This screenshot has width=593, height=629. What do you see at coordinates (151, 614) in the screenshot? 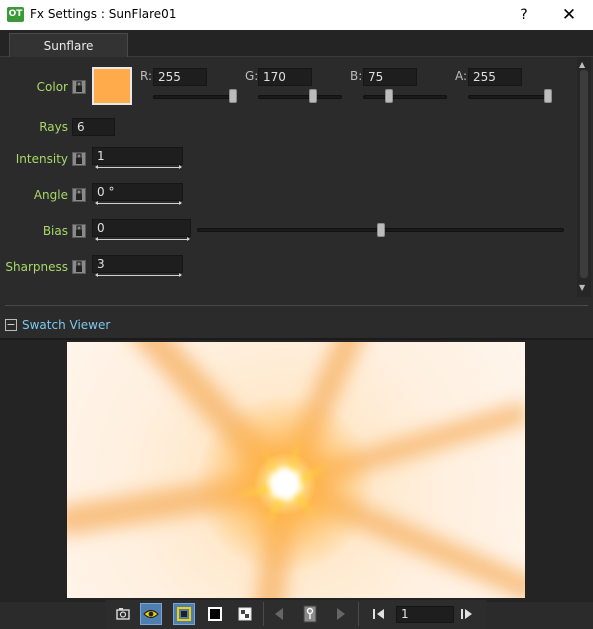
I see `eye-icon` at bounding box center [151, 614].